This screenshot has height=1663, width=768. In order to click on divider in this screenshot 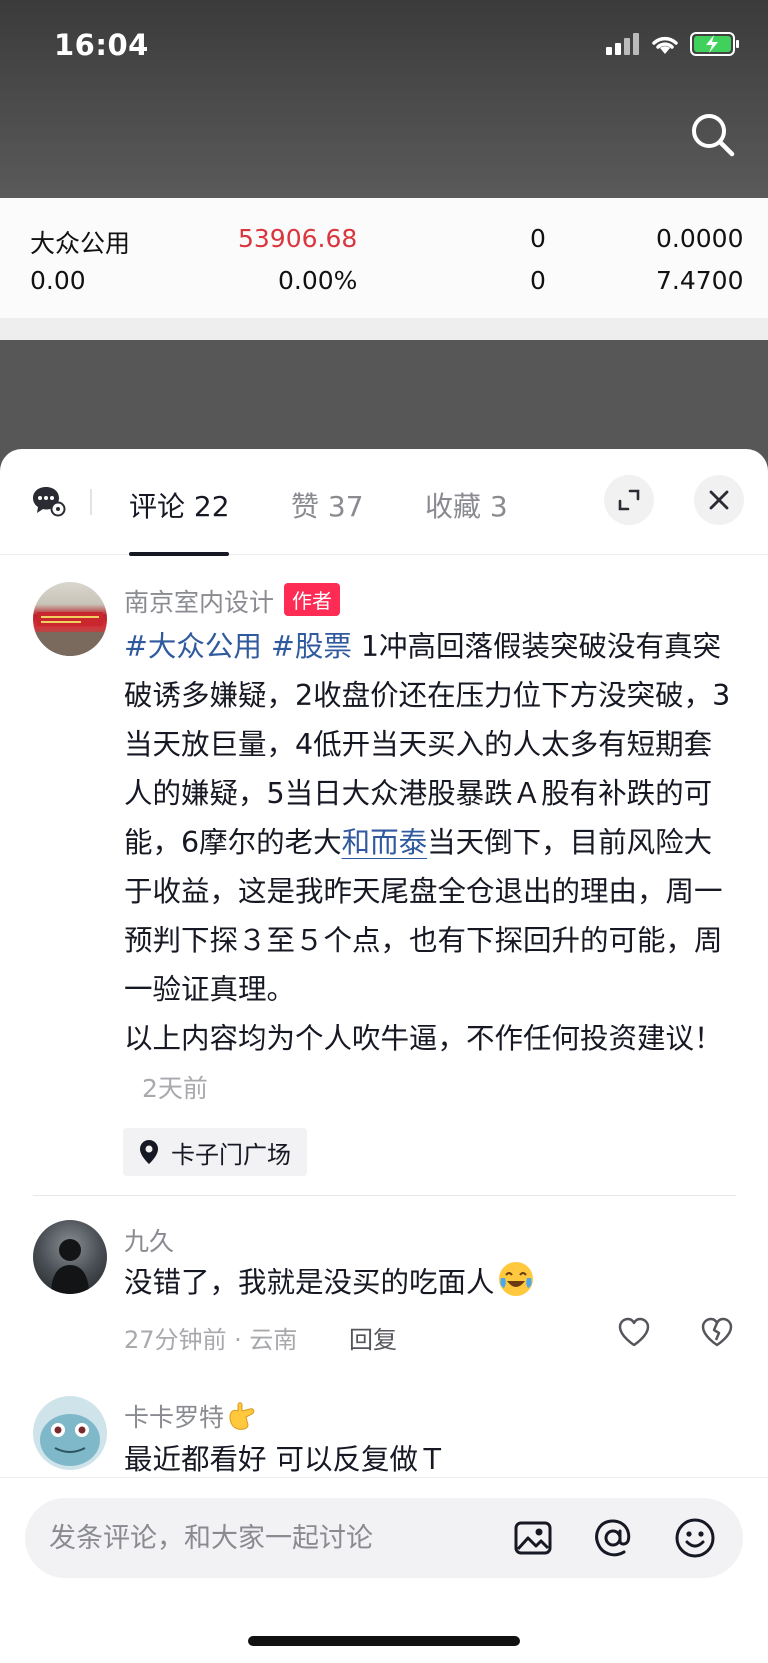, I will do `click(384, 329)`.